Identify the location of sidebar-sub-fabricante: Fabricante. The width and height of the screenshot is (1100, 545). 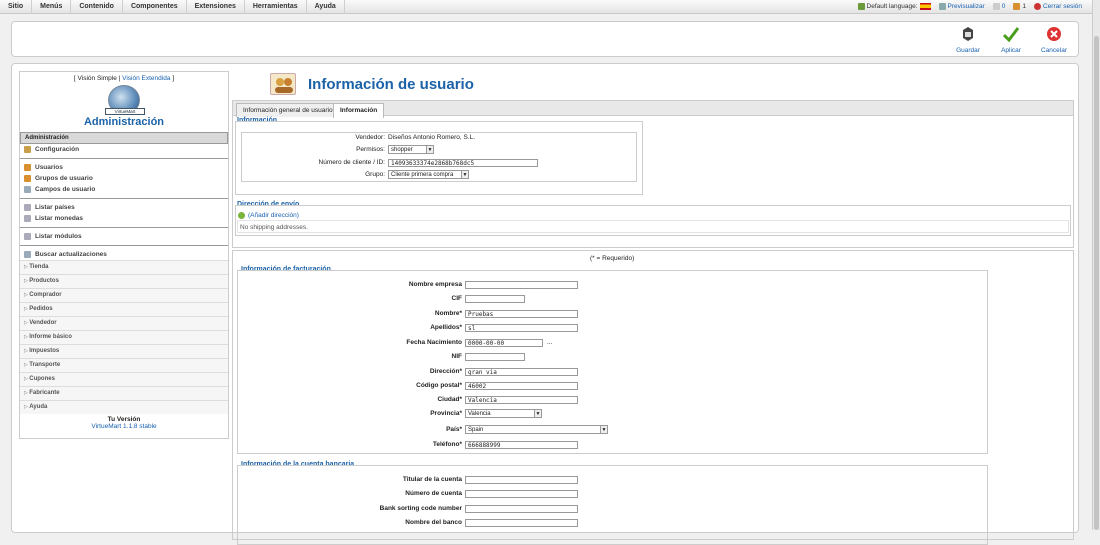
(124, 393).